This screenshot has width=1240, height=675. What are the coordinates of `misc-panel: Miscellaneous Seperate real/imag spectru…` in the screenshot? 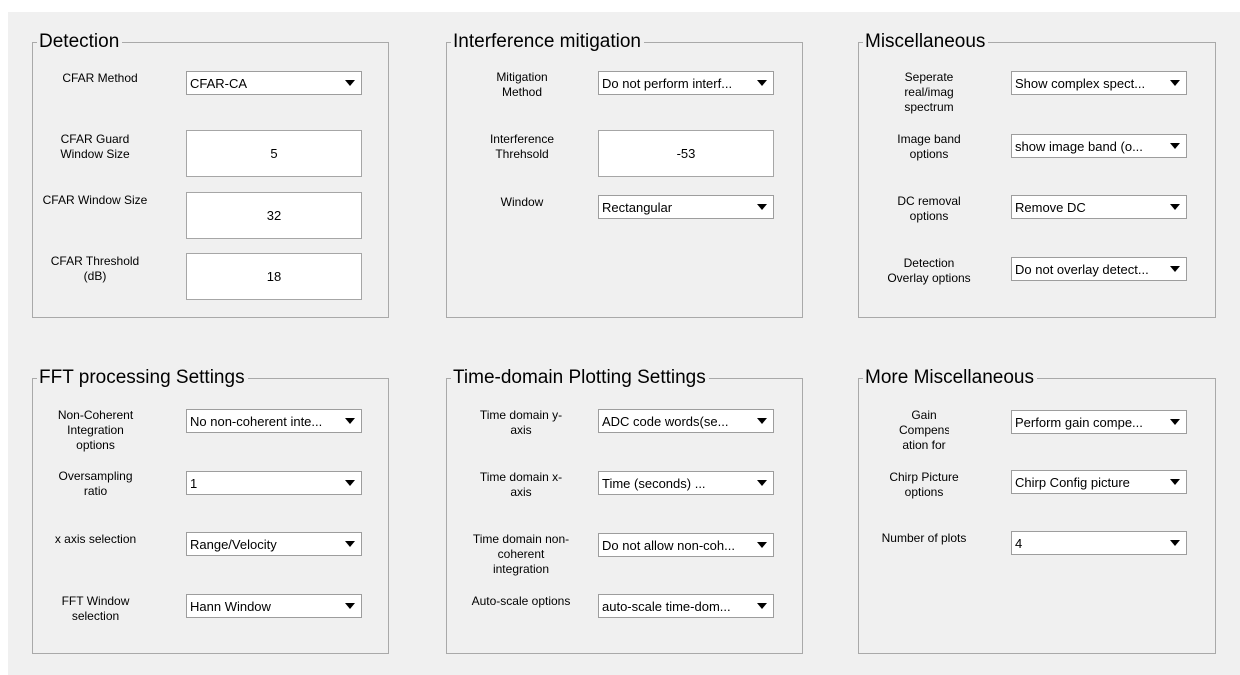 It's located at (1037, 174).